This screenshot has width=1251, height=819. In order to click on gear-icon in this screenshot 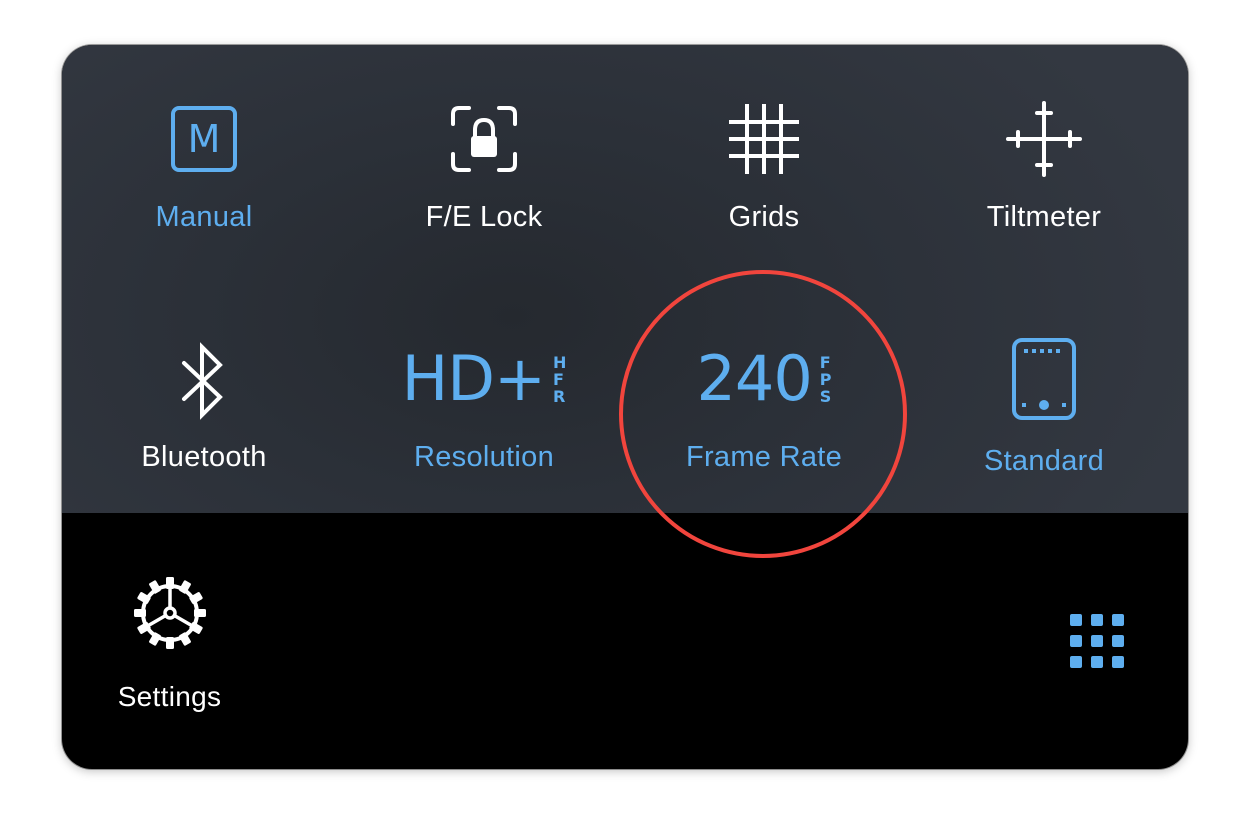, I will do `click(170, 613)`.